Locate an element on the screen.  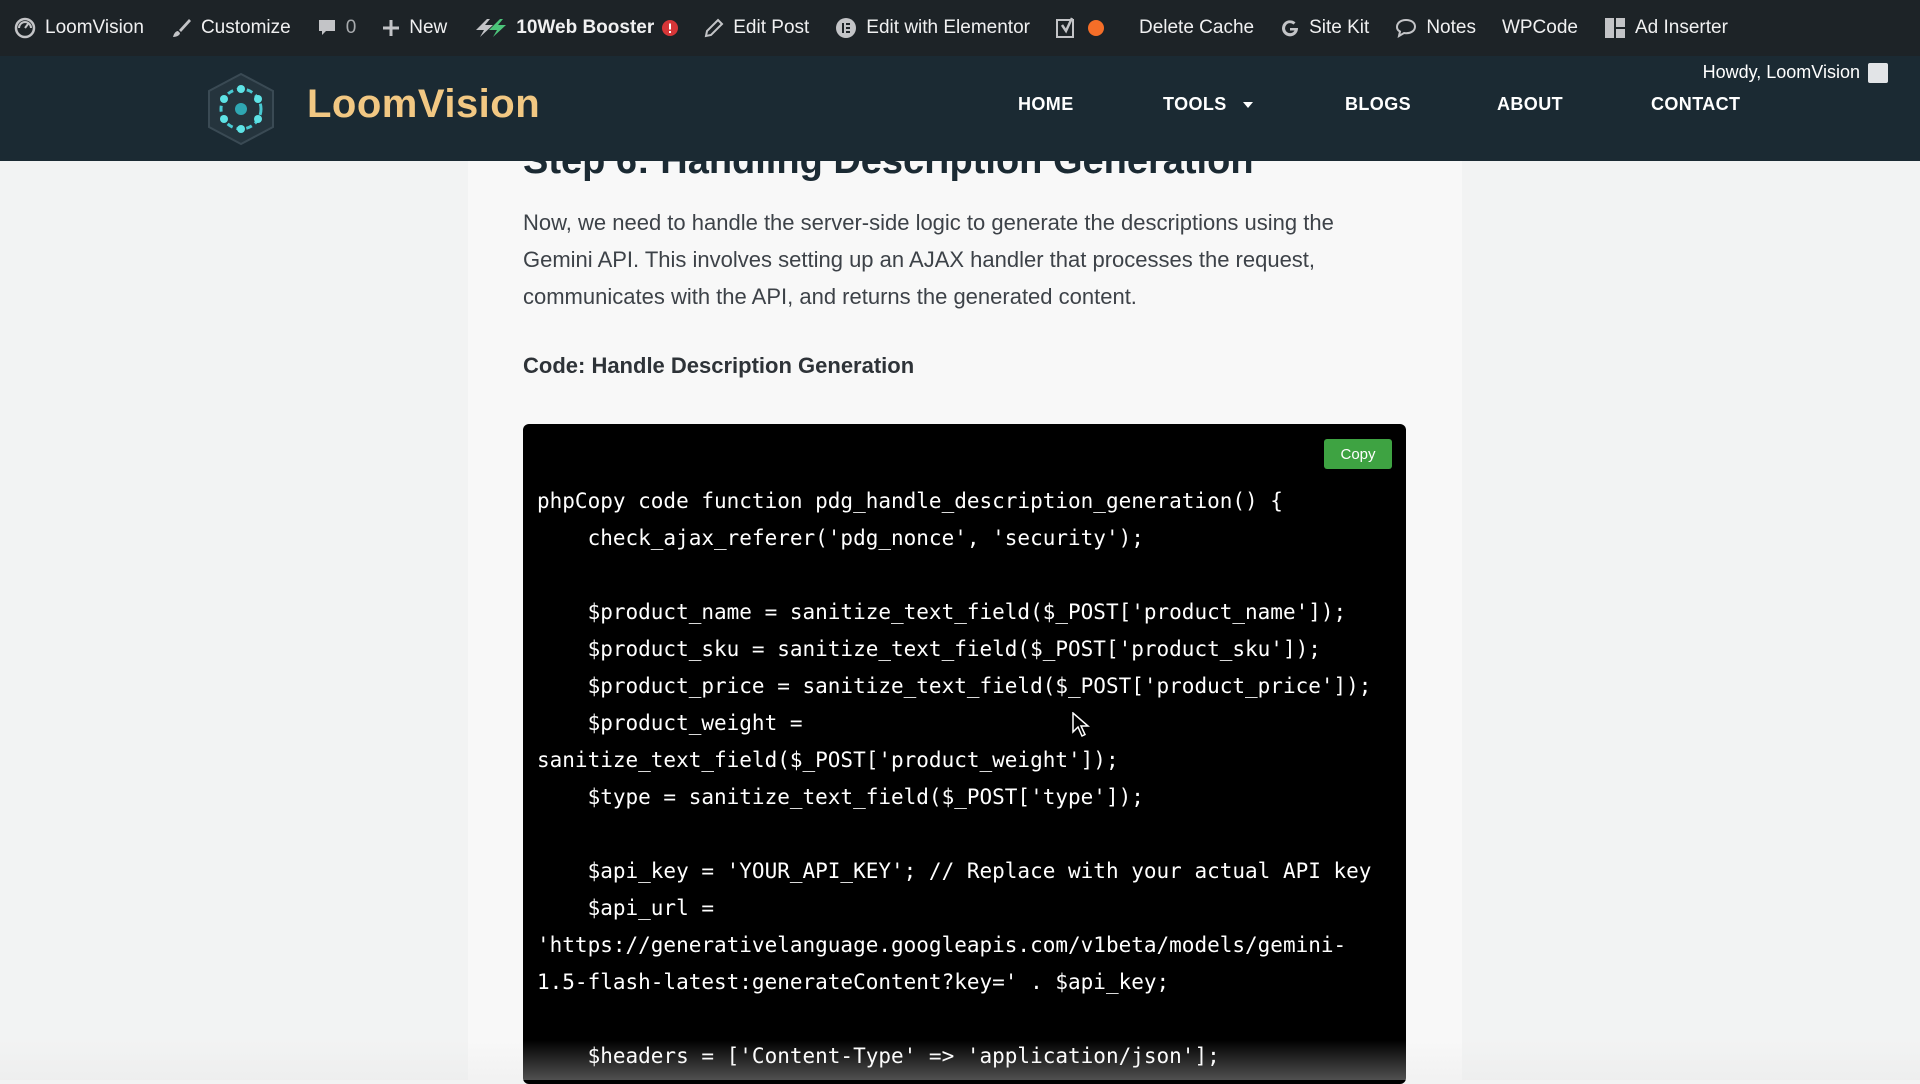
customize-label: Customize is located at coordinates (245, 27).